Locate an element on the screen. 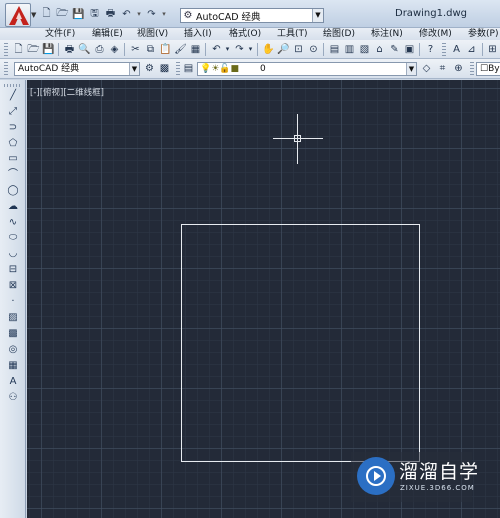 Image resolution: width=500 pixels, height=518 pixels. point-icon: · is located at coordinates (13, 301).